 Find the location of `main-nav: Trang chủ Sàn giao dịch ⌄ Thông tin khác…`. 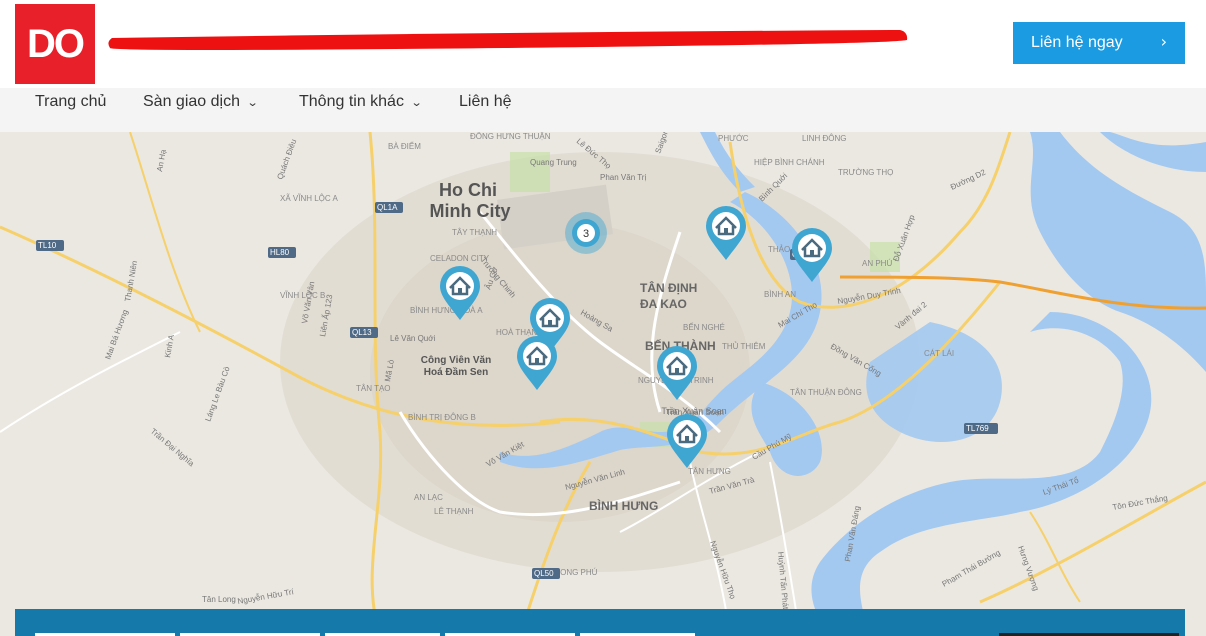

main-nav: Trang chủ Sàn giao dịch ⌄ Thông tin khác… is located at coordinates (603, 110).